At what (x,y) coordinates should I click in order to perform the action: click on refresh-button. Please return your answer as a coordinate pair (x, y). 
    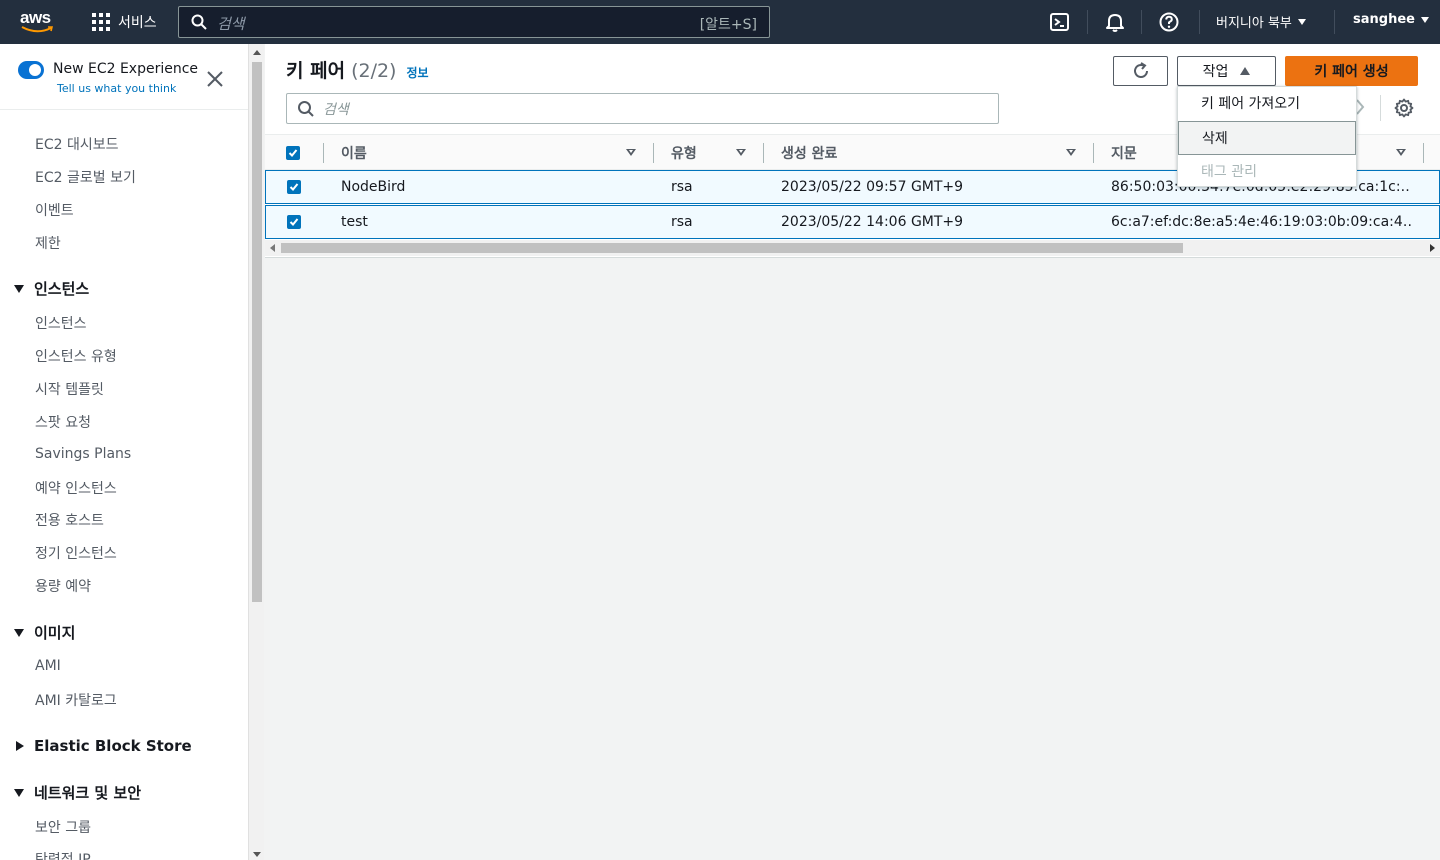
    Looking at the image, I should click on (1140, 71).